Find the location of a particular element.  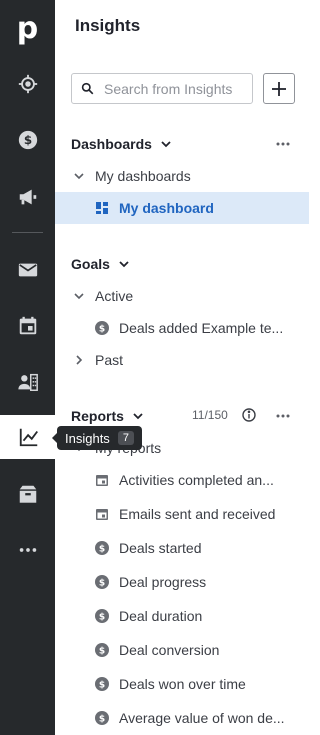

target-icon is located at coordinates (27, 84).